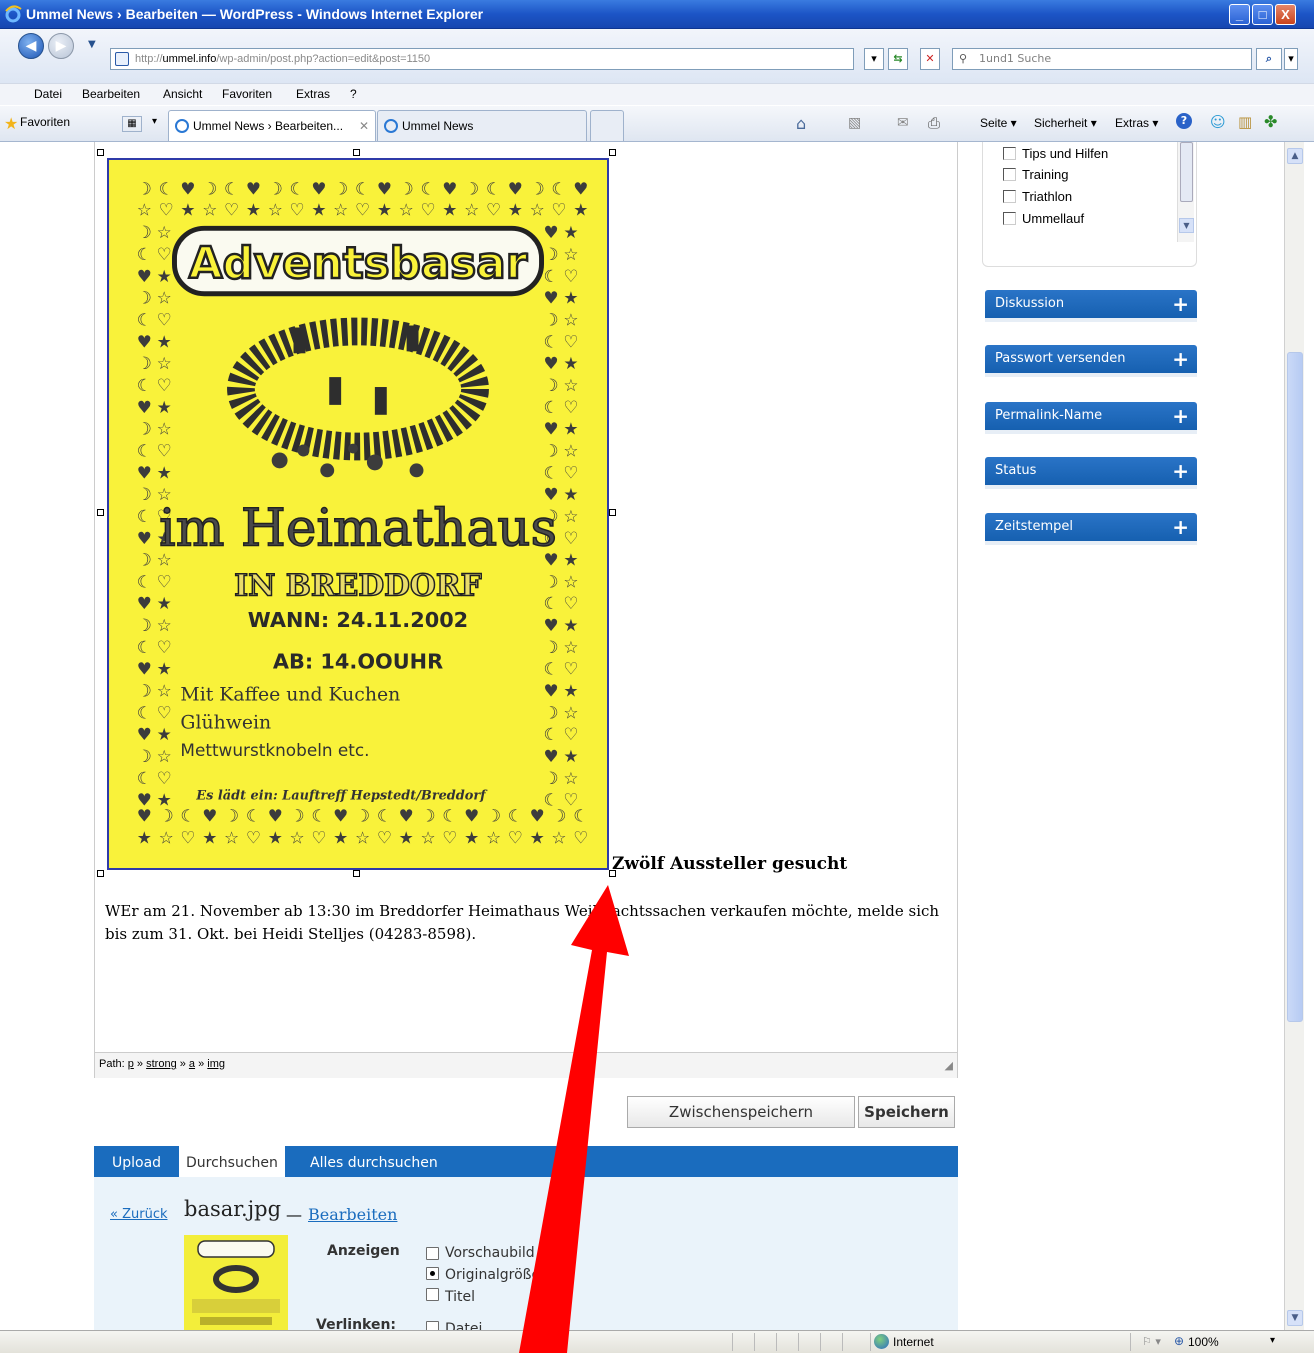 The image size is (1314, 1353). Describe the element at coordinates (1037, 196) in the screenshot. I see `category-triathlon: Triathlon` at that location.